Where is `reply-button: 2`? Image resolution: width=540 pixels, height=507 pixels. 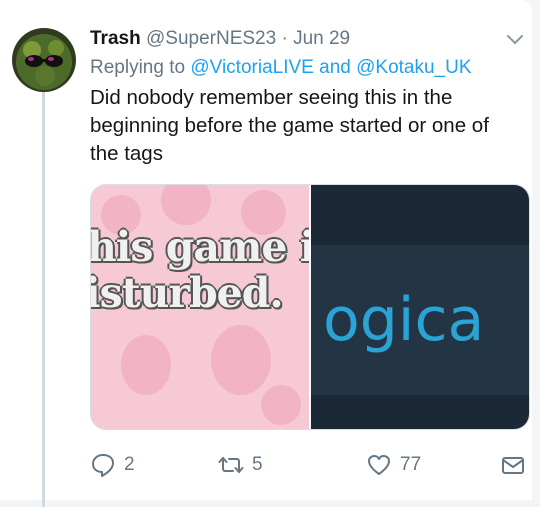
reply-button: 2 is located at coordinates (112, 465).